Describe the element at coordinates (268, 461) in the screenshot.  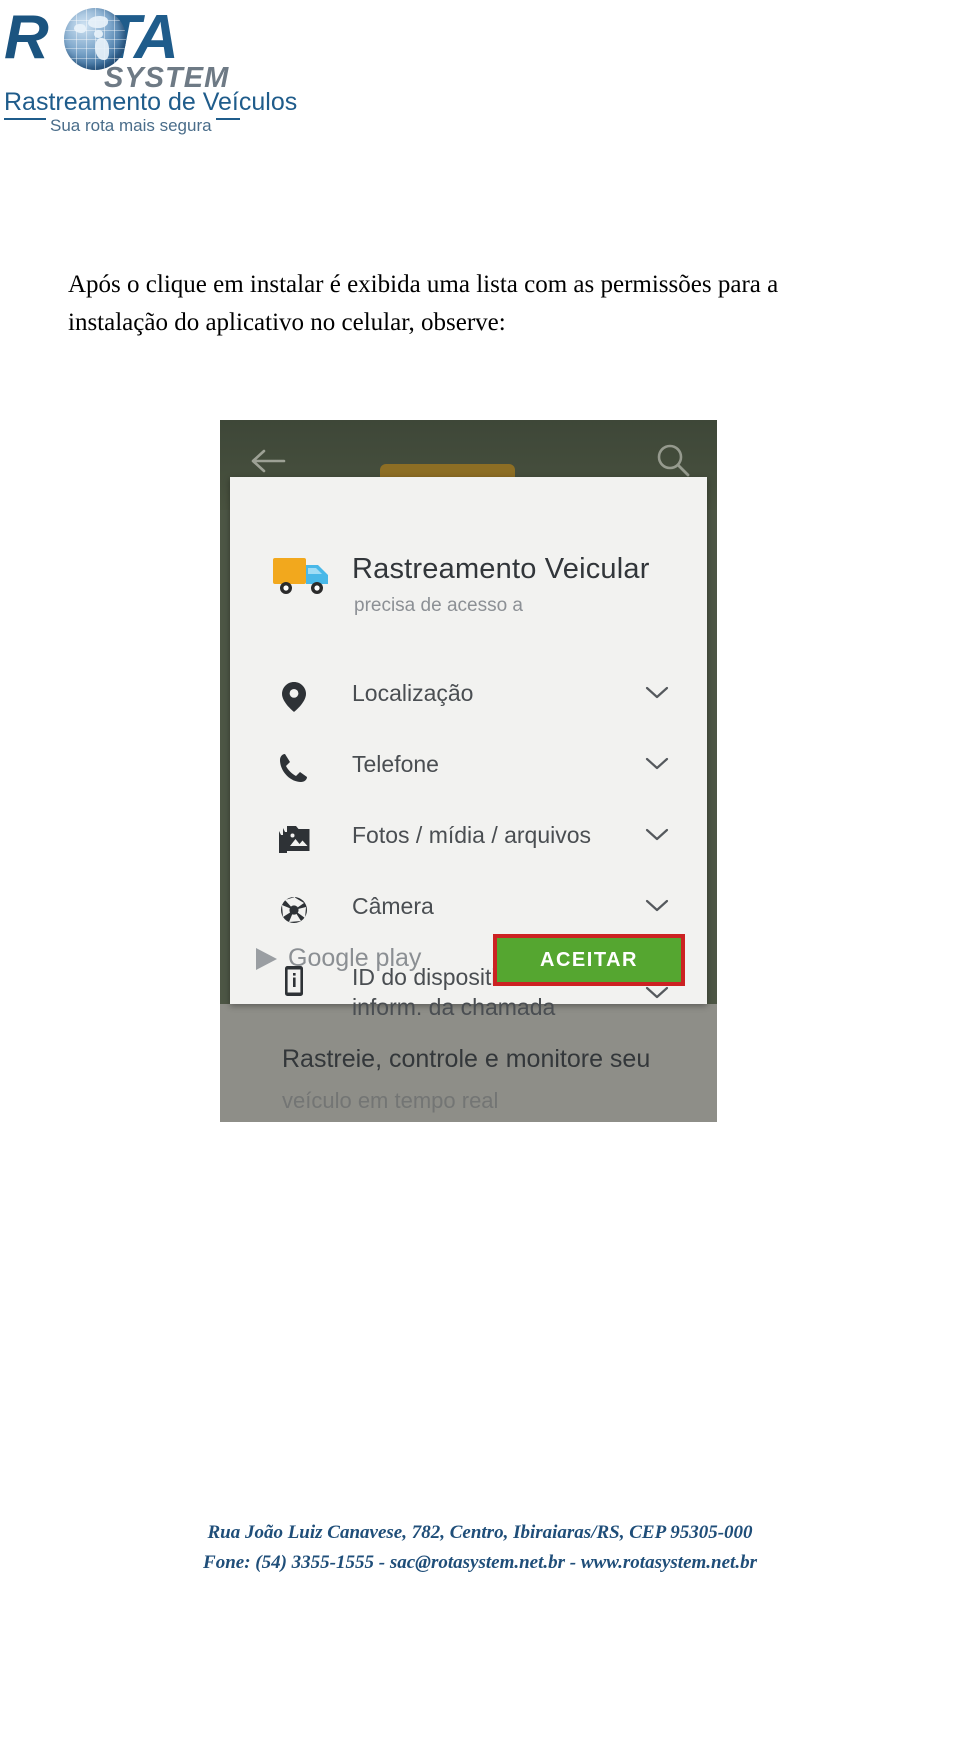
I see `back-arrow-icon` at that location.